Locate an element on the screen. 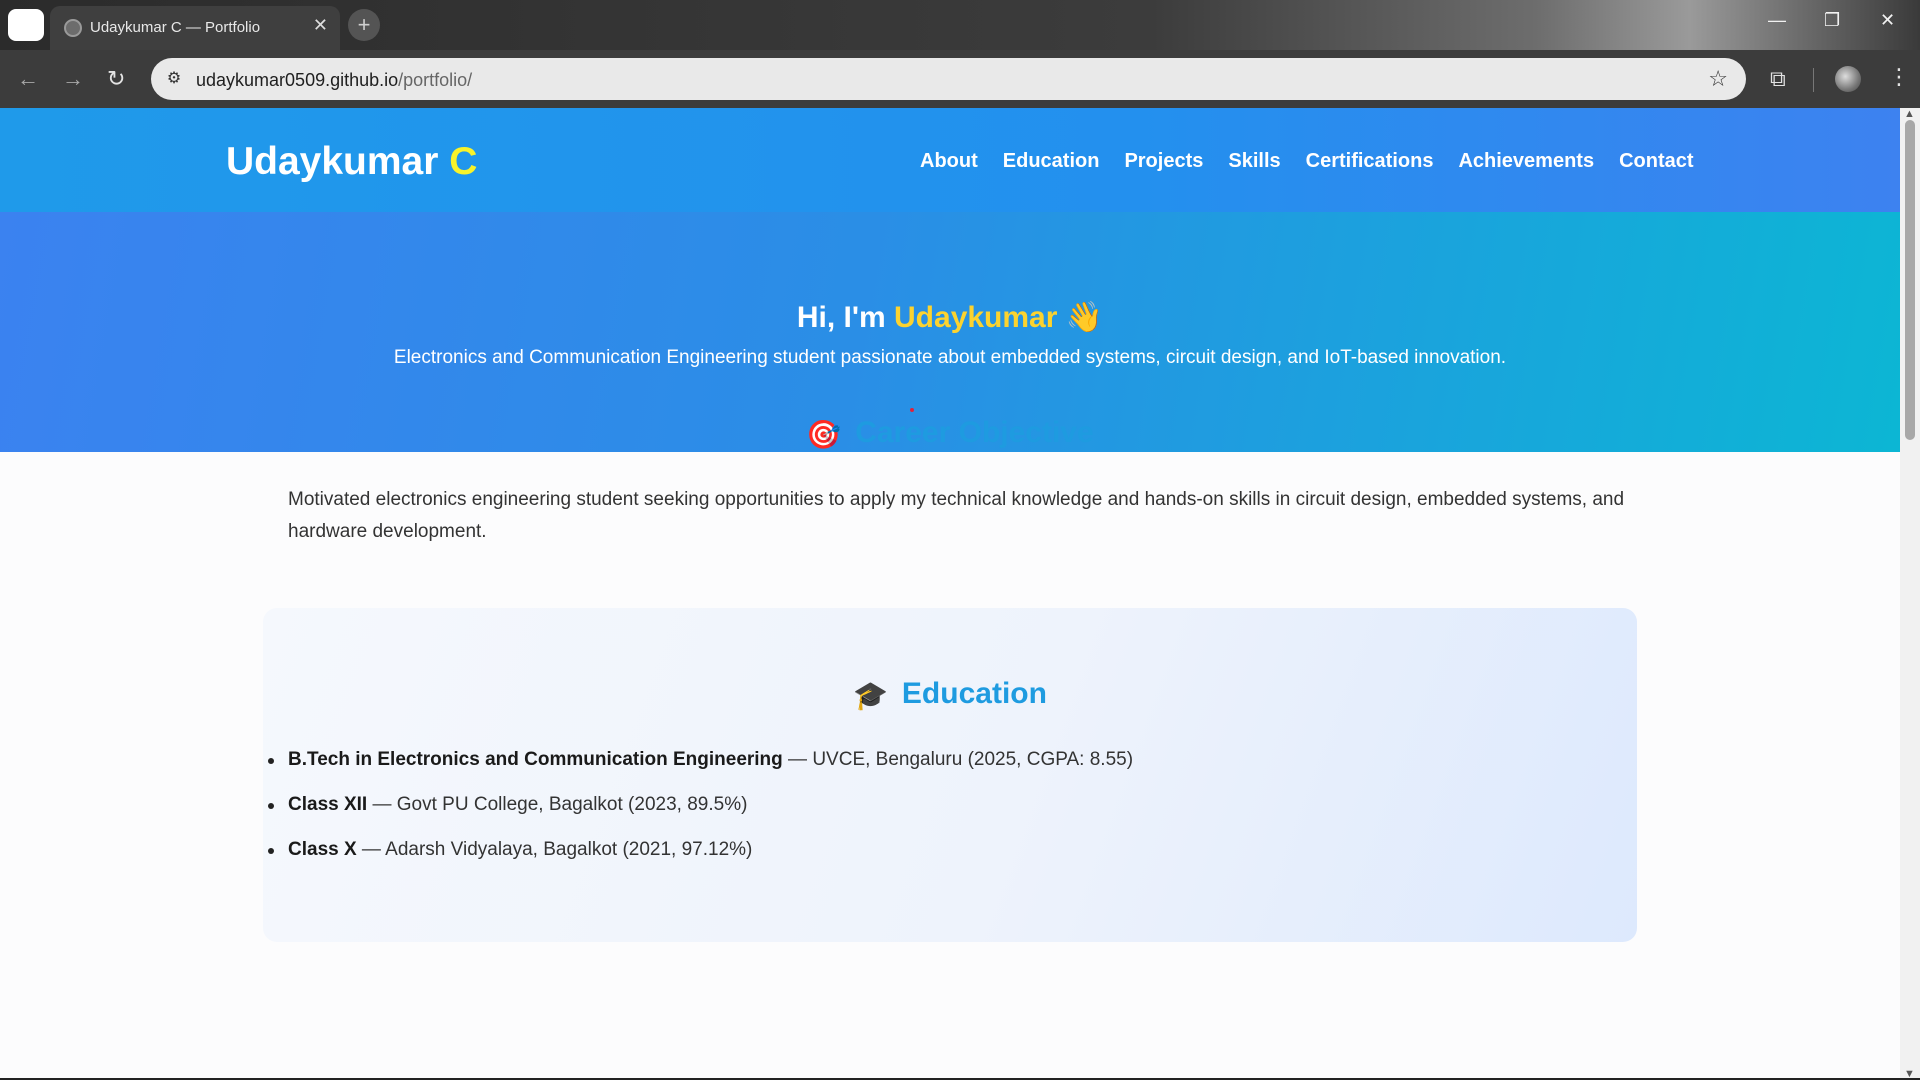  hero-heading: Hi, I'm Udaykumar 👋 is located at coordinates (950, 317).